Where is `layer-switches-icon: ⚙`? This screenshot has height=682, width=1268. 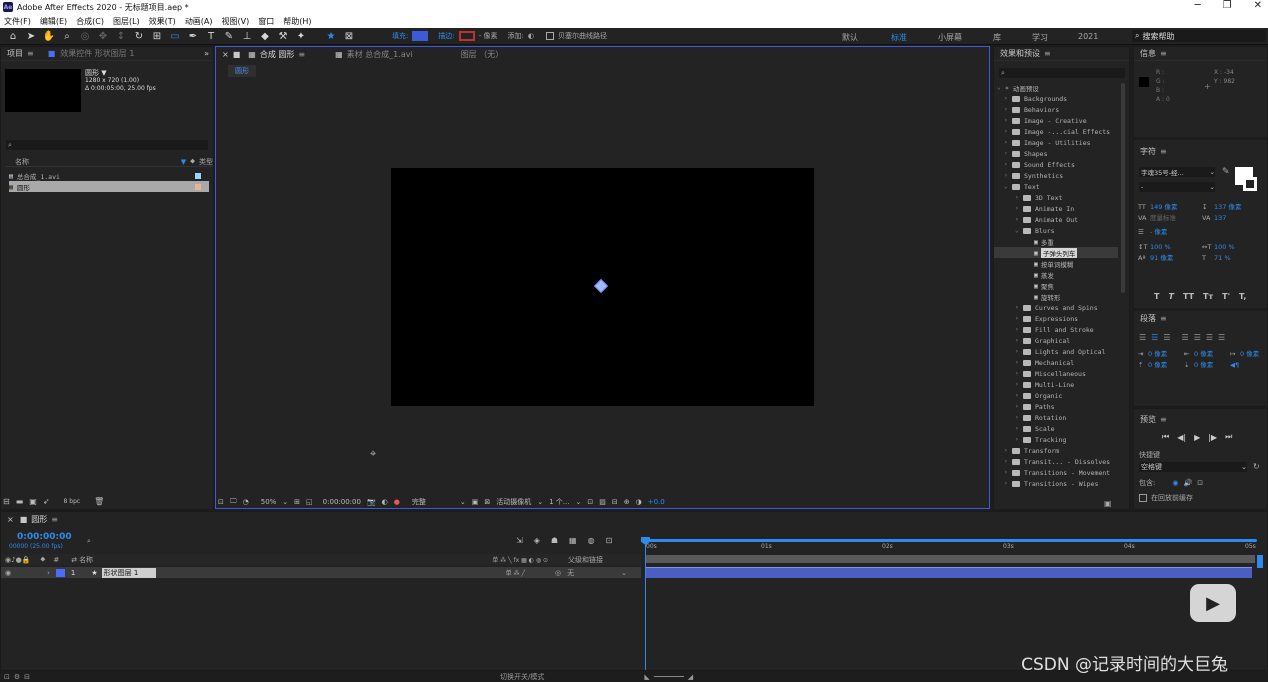
layer-switches-icon: ⚙ is located at coordinates (17, 677).